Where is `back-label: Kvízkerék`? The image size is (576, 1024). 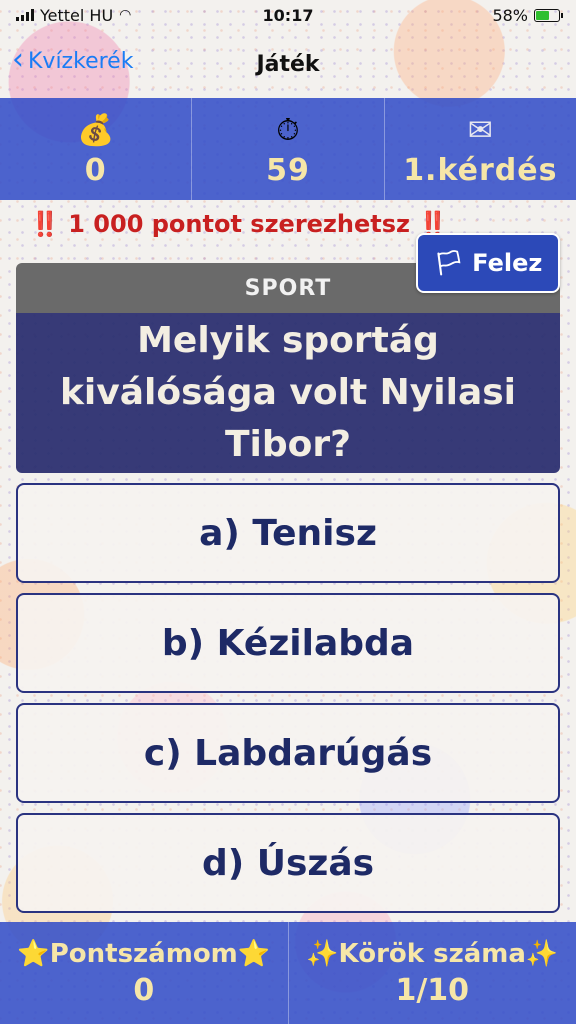 back-label: Kvízkerék is located at coordinates (81, 61).